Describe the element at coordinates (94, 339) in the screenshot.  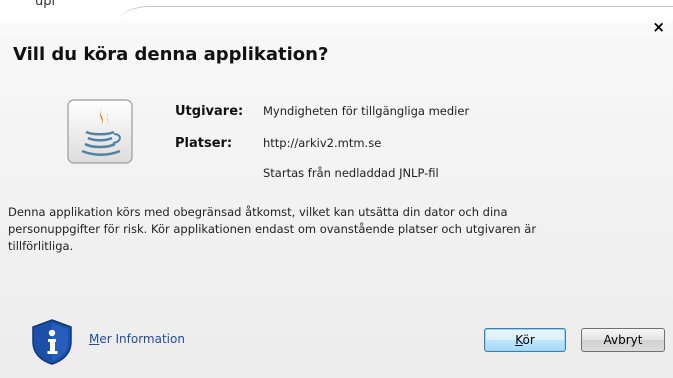
I see `more-info-mnemonic: M` at that location.